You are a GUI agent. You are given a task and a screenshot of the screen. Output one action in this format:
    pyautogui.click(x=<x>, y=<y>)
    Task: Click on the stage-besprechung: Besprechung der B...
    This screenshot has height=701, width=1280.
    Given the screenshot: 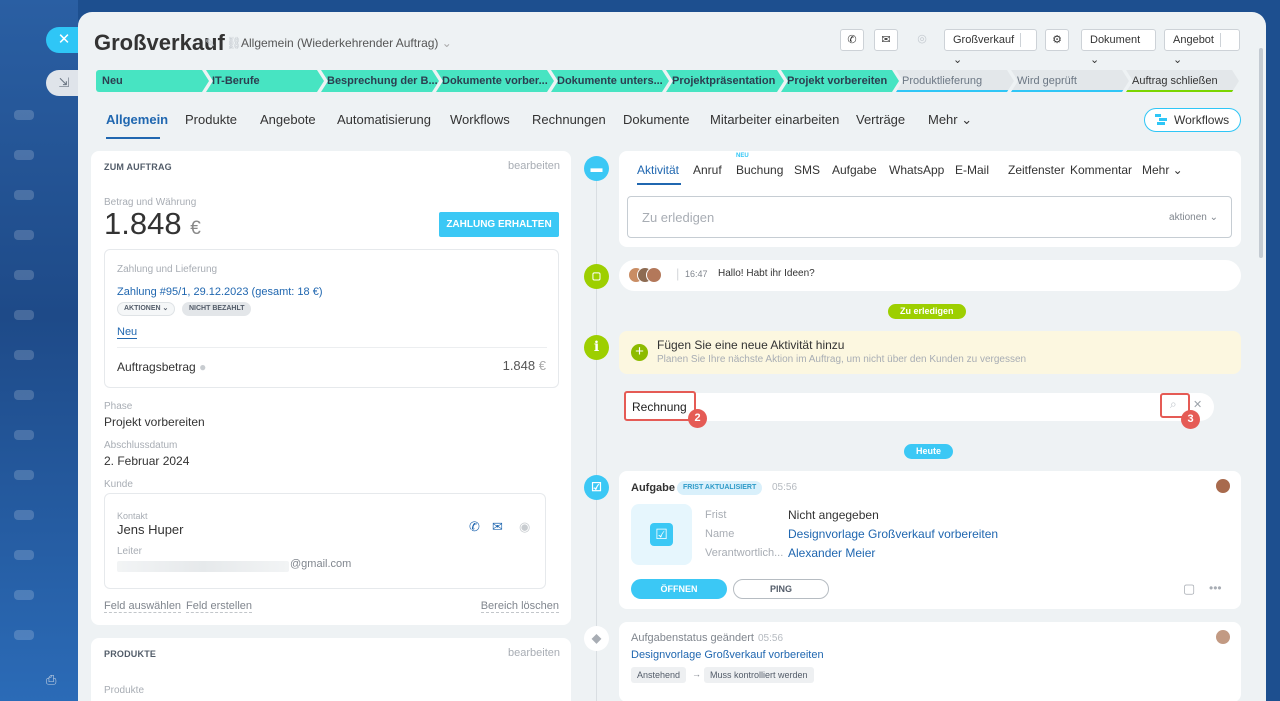 What is the action you would take?
    pyautogui.click(x=380, y=81)
    